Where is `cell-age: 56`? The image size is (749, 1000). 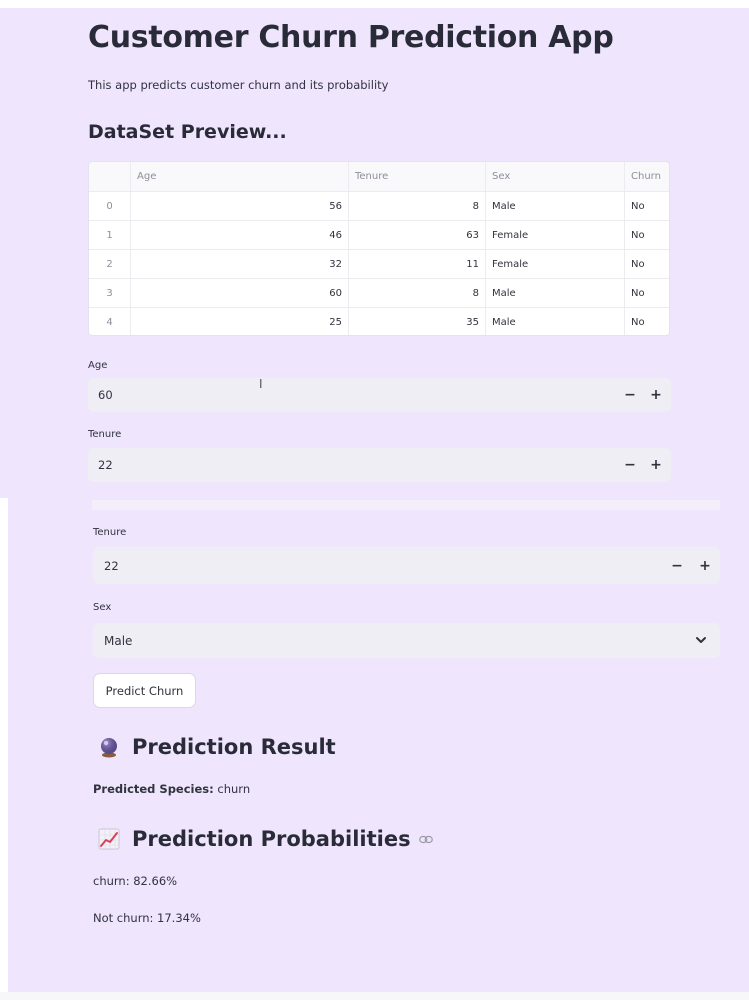
cell-age: 56 is located at coordinates (240, 206).